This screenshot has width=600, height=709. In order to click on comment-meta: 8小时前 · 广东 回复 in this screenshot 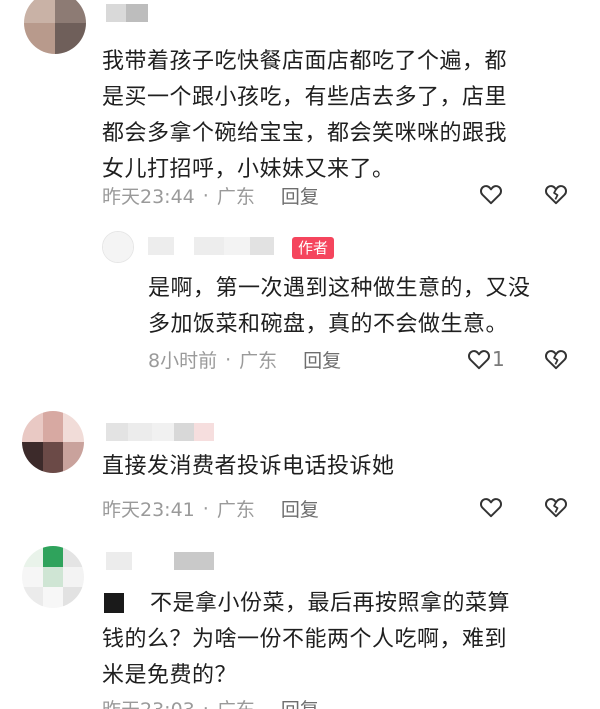, I will do `click(244, 359)`.